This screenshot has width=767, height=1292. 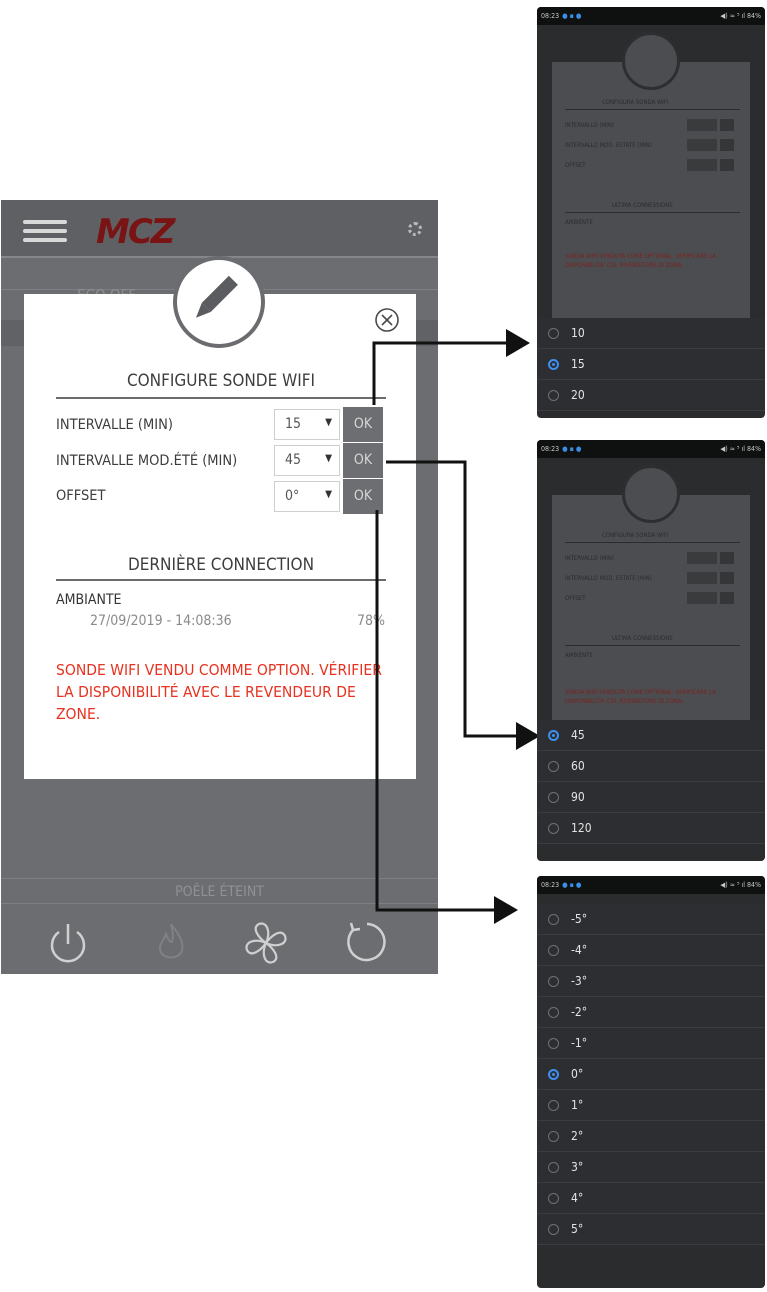 What do you see at coordinates (578, 735) in the screenshot?
I see `summer-interval-option-label: 45` at bounding box center [578, 735].